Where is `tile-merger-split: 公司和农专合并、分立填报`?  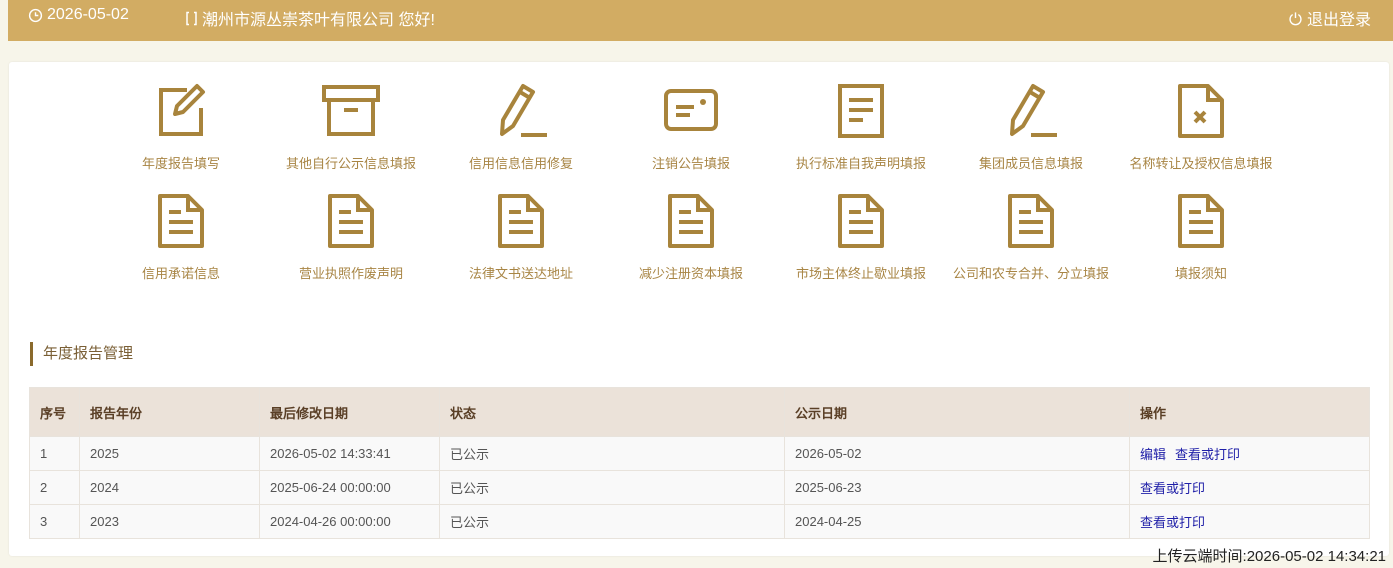
tile-merger-split: 公司和农专合并、分立填报 is located at coordinates (1031, 237).